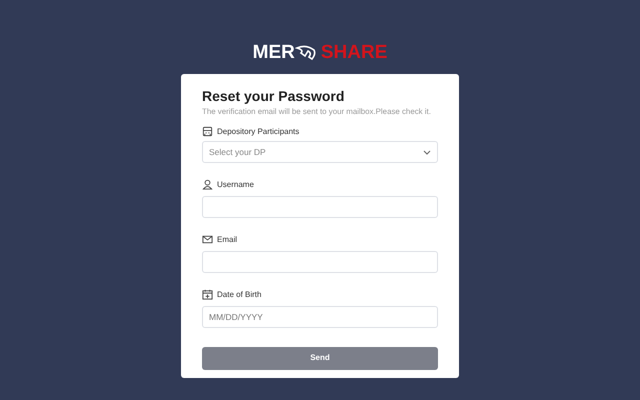  What do you see at coordinates (258, 131) in the screenshot?
I see `field-label: Depository Participants` at bounding box center [258, 131].